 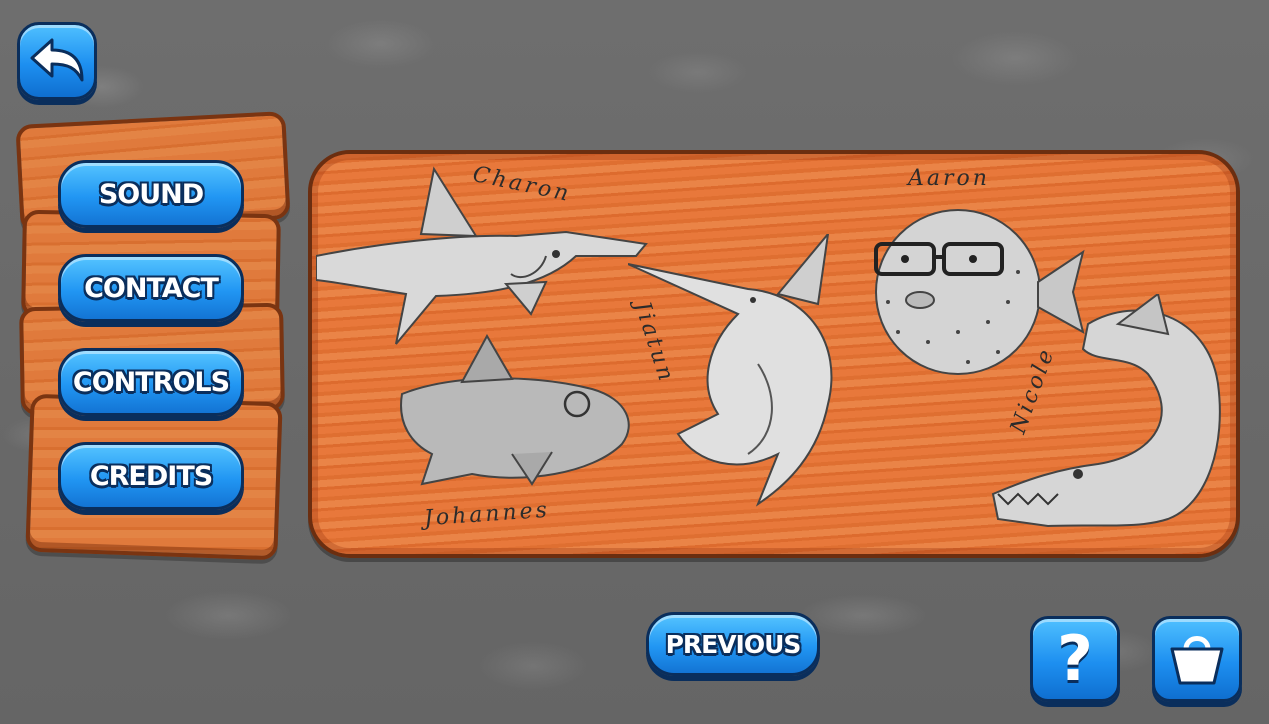 I want to click on back-arrow-icon, so click(x=57, y=60).